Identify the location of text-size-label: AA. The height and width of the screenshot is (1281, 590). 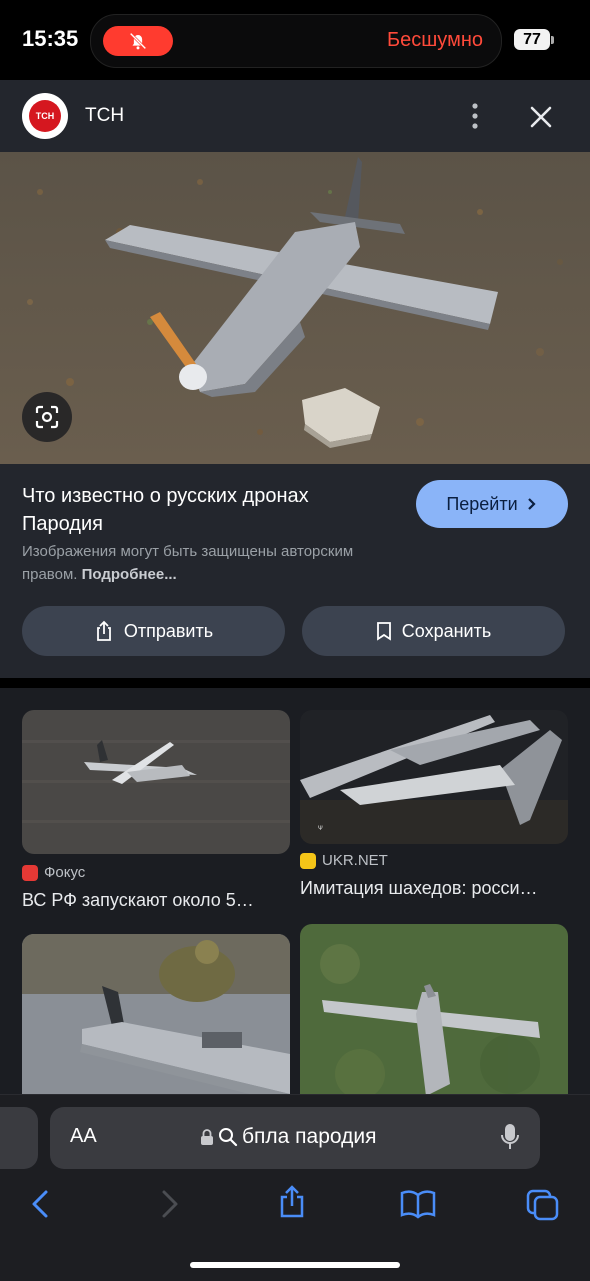
(83, 1136).